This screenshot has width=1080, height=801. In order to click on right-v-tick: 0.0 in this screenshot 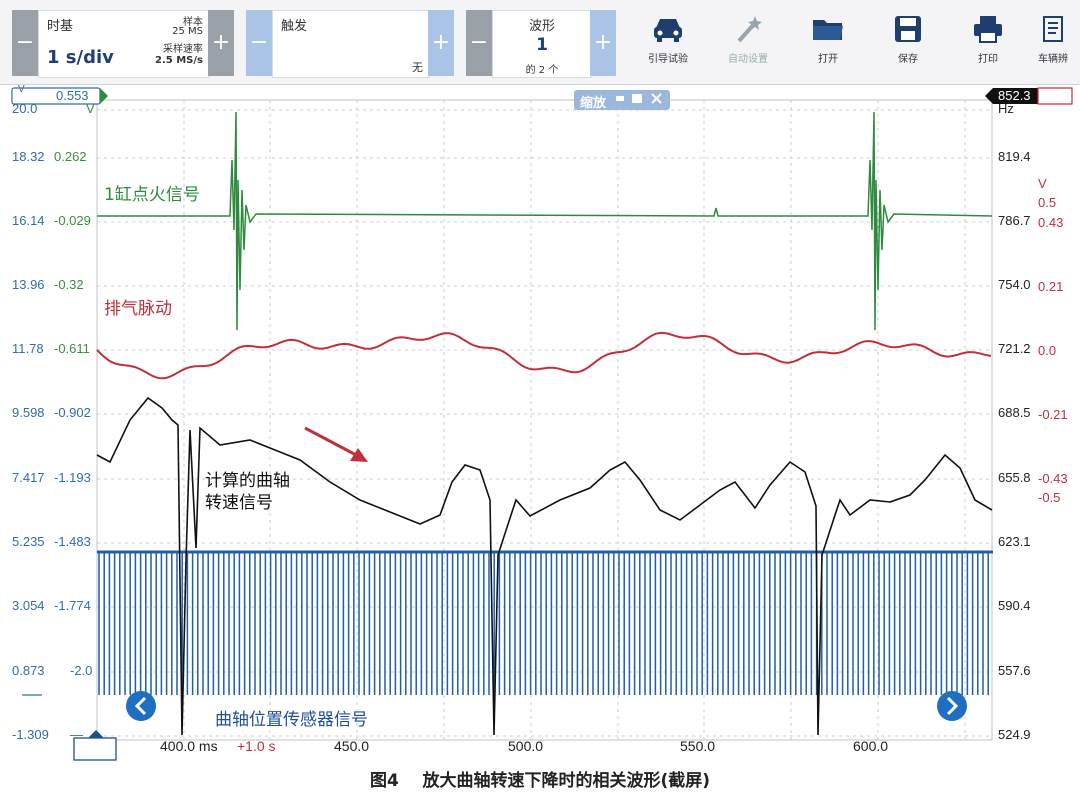, I will do `click(1047, 350)`.